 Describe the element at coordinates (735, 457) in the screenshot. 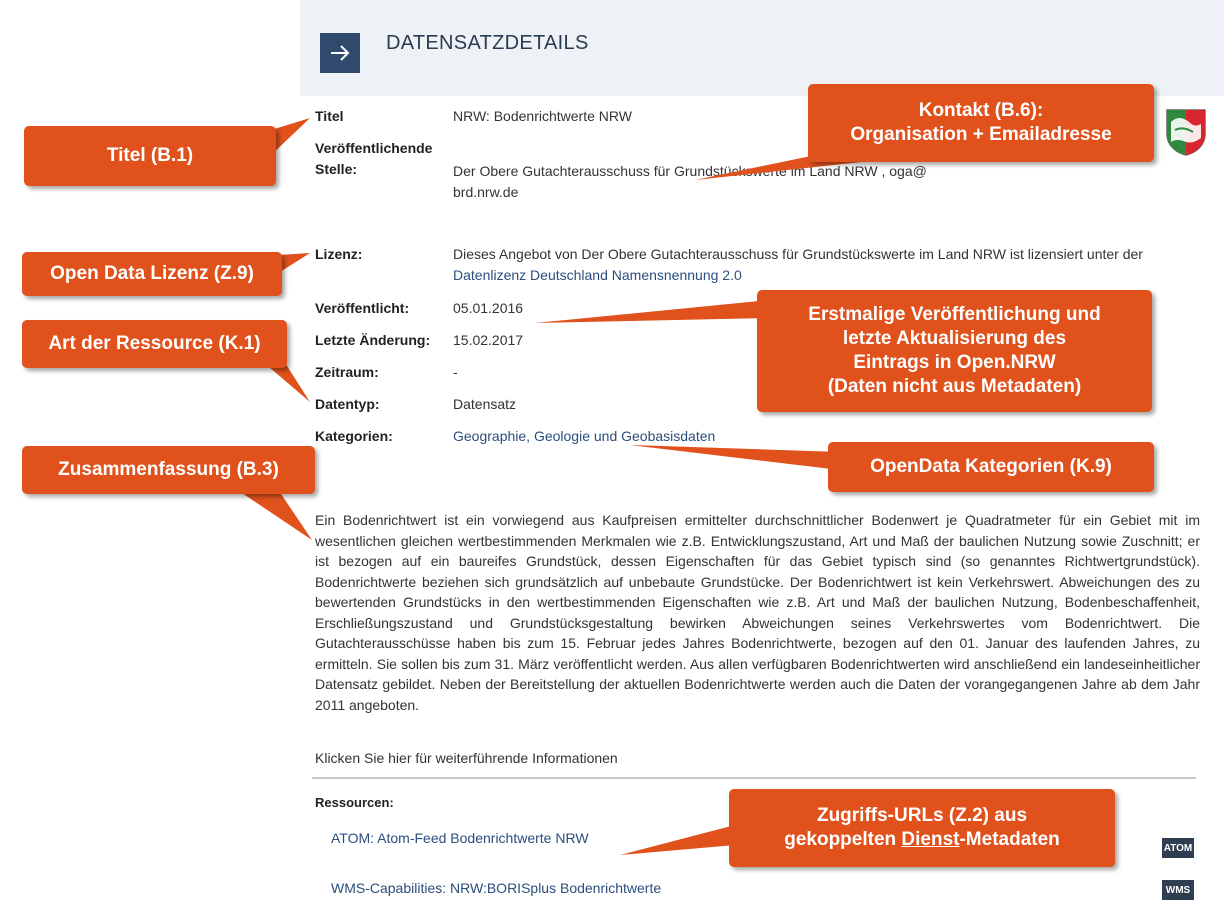

I see `pointer-kategorien` at that location.